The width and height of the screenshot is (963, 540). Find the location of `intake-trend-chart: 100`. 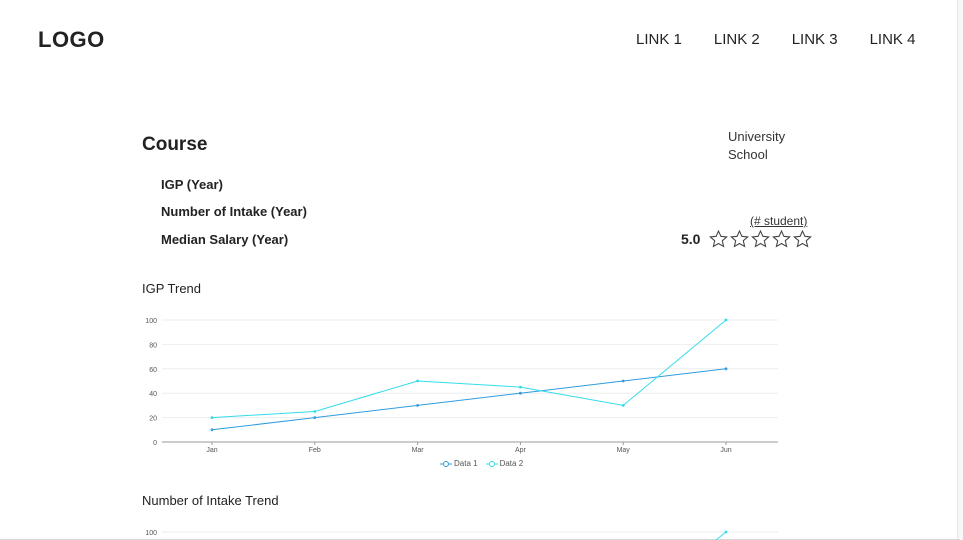

intake-trend-chart: 100 is located at coordinates (461, 535).